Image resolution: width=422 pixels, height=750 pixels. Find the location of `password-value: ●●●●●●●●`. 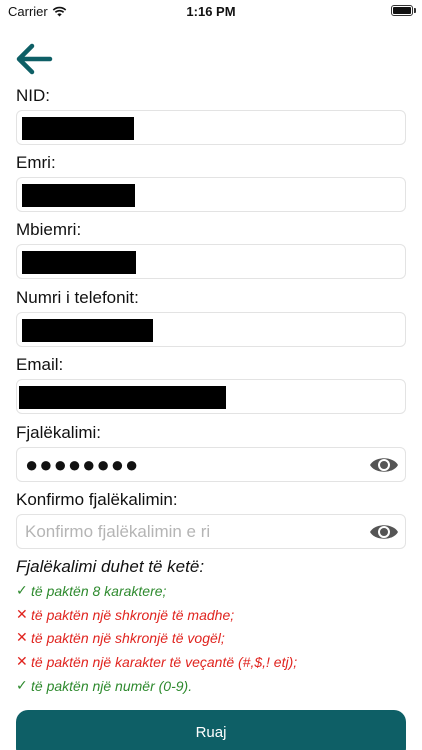

password-value: ●●●●●●●● is located at coordinates (82, 464).